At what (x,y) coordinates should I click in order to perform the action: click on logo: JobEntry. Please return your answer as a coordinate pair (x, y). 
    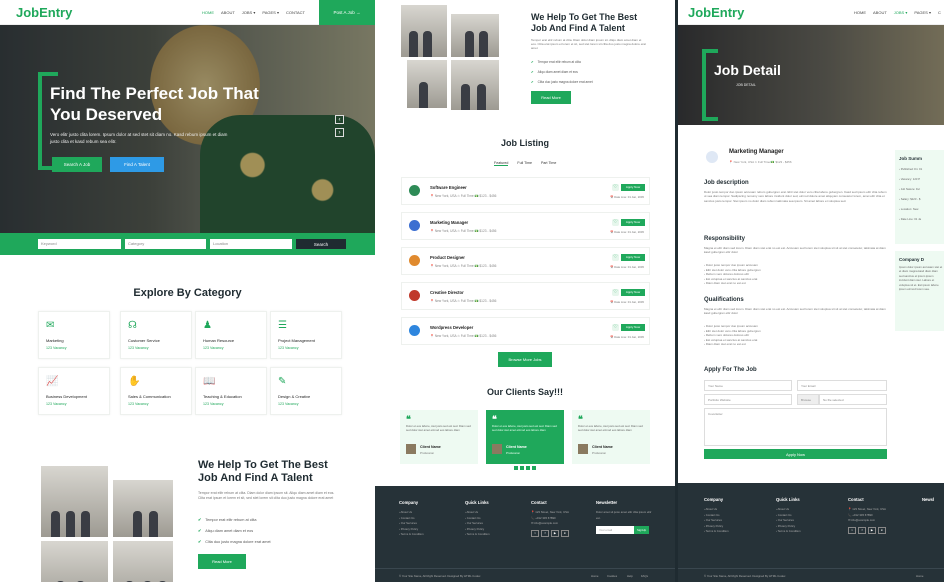
    Looking at the image, I should click on (36, 12).